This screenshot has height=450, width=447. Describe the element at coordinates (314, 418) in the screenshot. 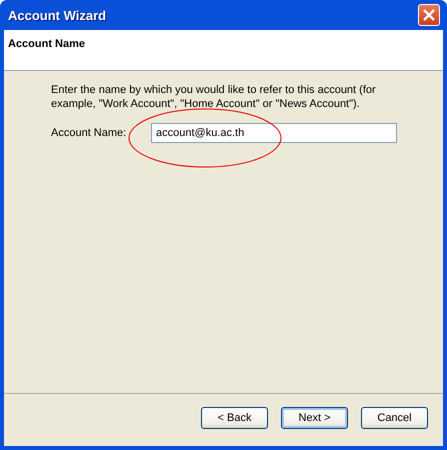

I see `next-button: Next >` at that location.